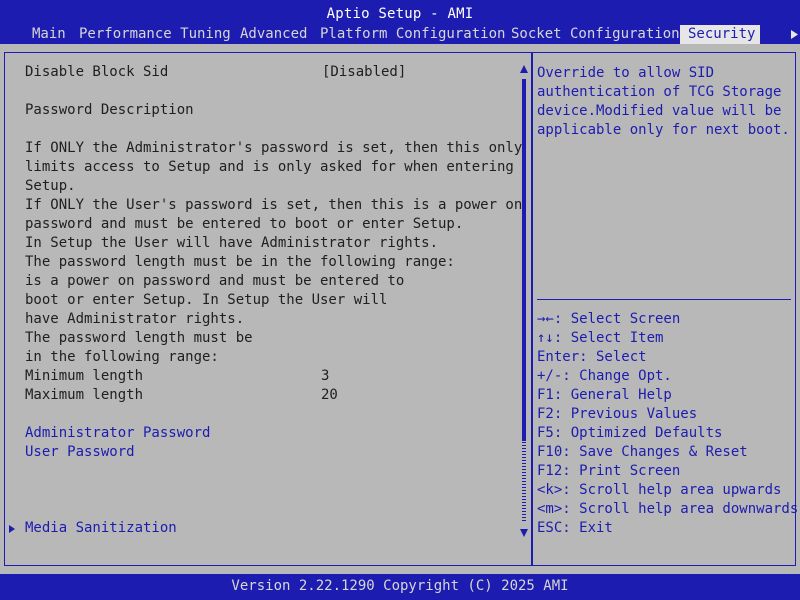  I want to click on password-description-title: Password Description, so click(109, 110).